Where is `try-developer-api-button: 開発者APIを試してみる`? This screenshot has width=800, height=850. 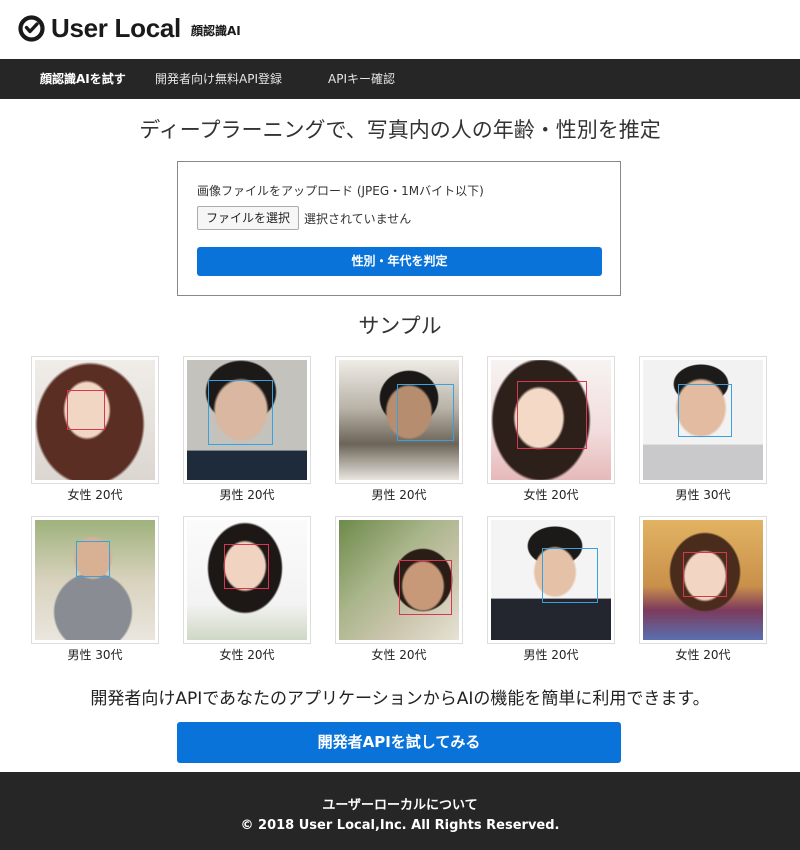
try-developer-api-button: 開発者APIを試してみる is located at coordinates (399, 742).